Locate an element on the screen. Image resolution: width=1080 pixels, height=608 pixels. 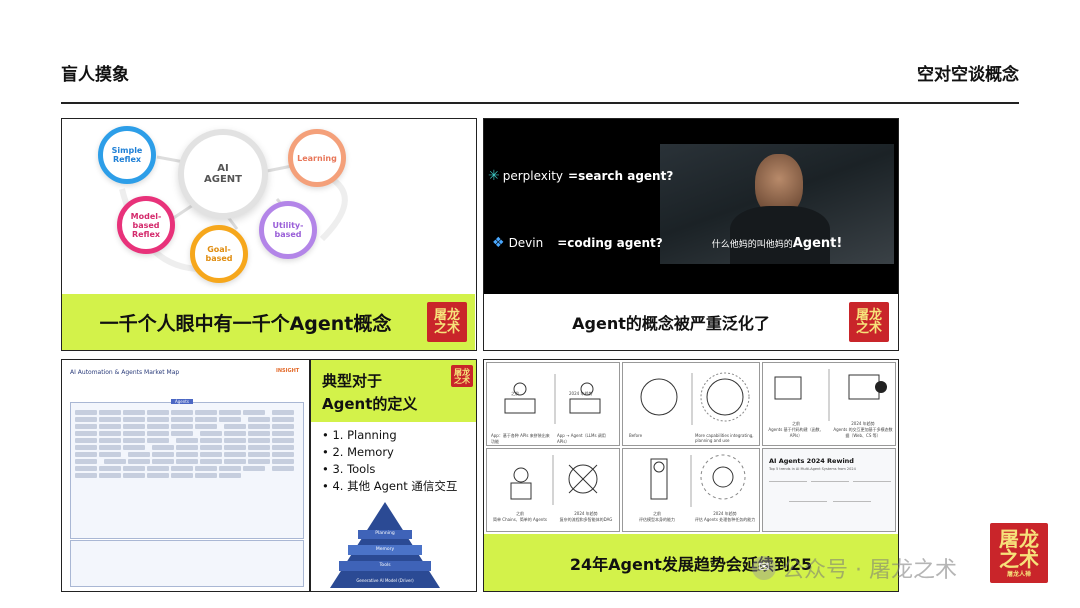
perplexity-label: =search agent? is located at coordinates (621, 176).